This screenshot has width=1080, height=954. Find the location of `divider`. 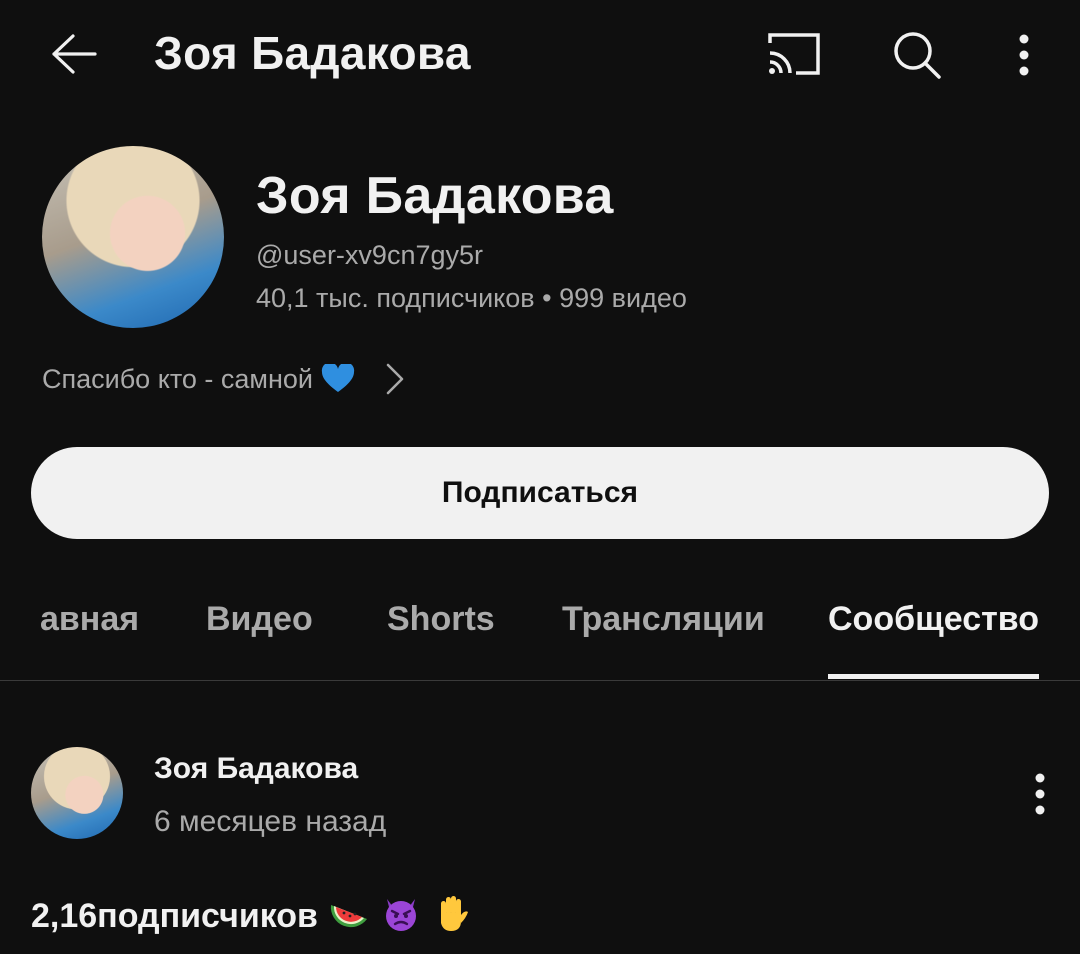

divider is located at coordinates (540, 680).